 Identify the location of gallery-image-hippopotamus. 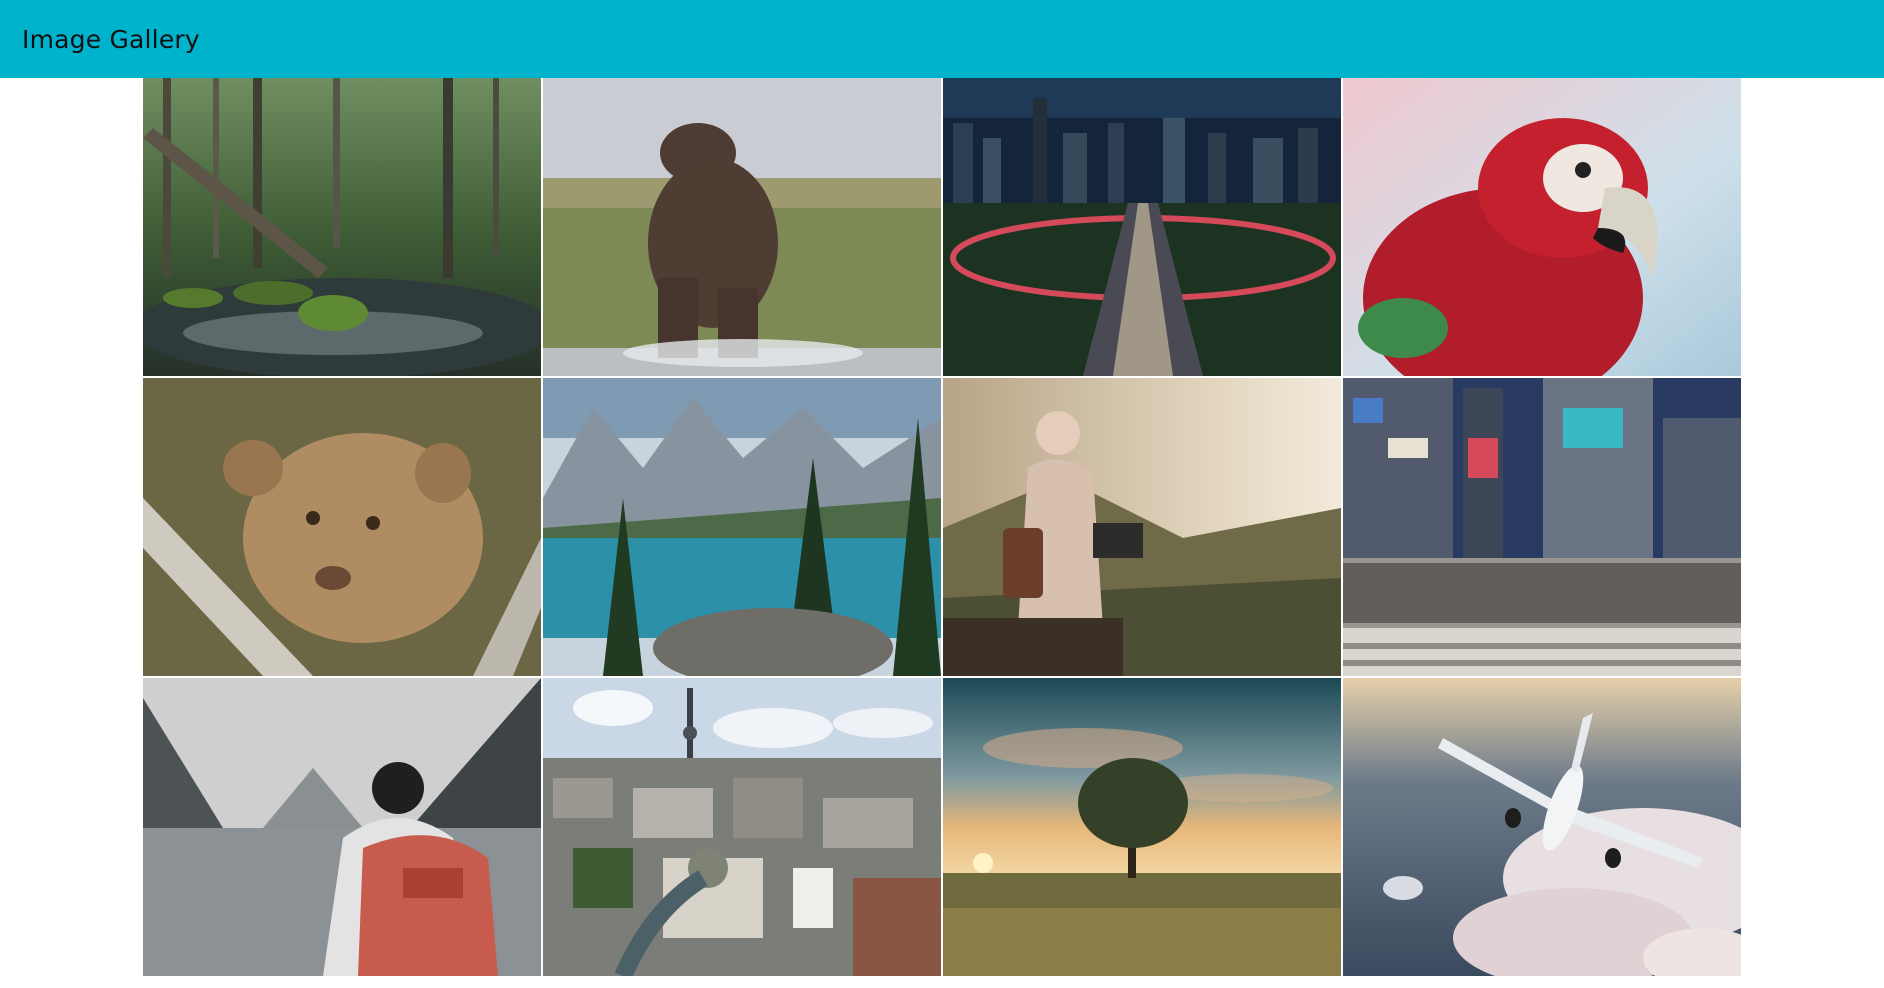
(742, 227).